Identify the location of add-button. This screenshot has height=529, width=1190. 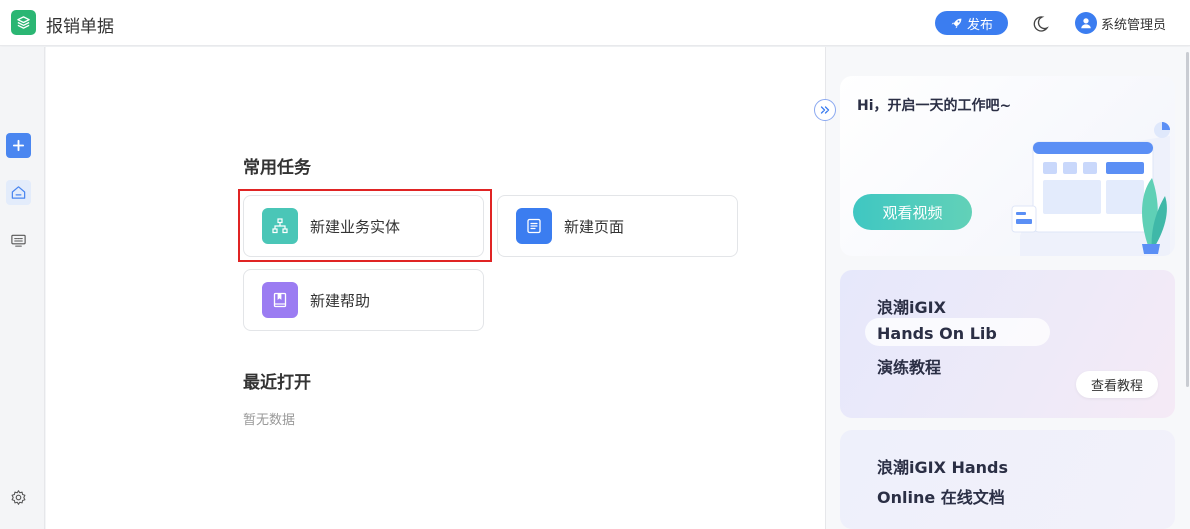
(18, 145).